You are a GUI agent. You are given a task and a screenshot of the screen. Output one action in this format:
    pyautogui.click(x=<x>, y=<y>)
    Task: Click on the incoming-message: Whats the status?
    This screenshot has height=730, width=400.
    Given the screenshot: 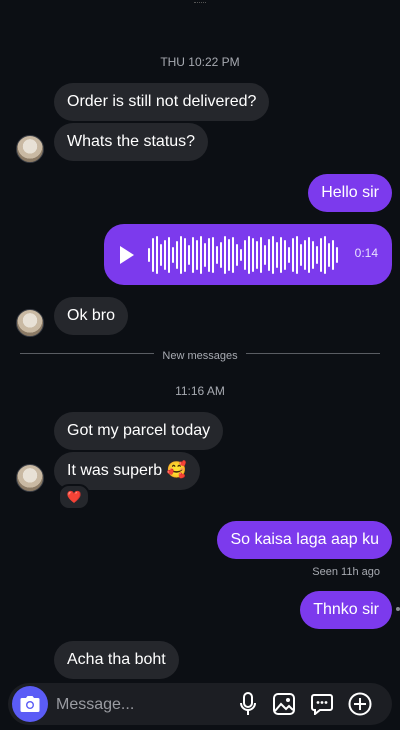 What is the action you would take?
    pyautogui.click(x=131, y=142)
    